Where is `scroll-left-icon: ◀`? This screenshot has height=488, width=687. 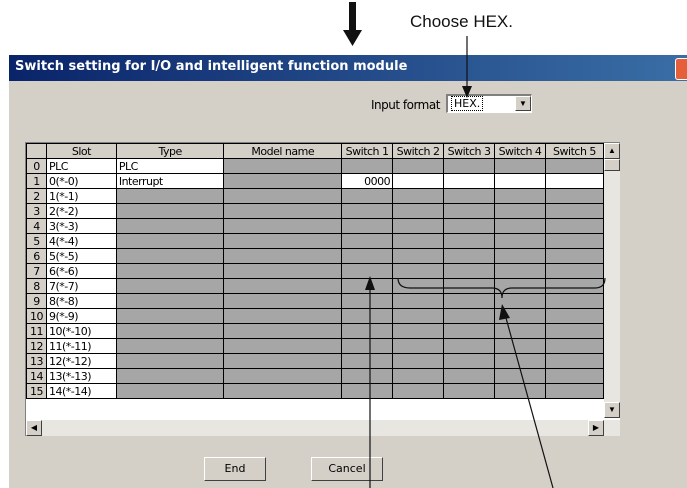
scroll-left-icon: ◀ is located at coordinates (34, 428).